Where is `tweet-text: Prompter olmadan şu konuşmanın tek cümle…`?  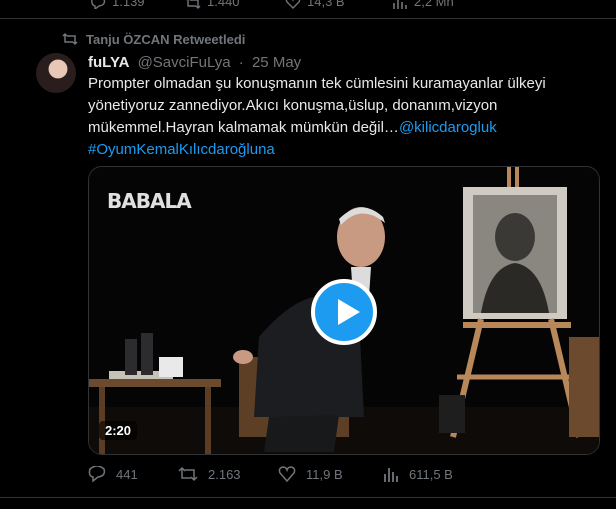 tweet-text: Prompter olmadan şu konuşmanın tek cümle… is located at coordinates (338, 117).